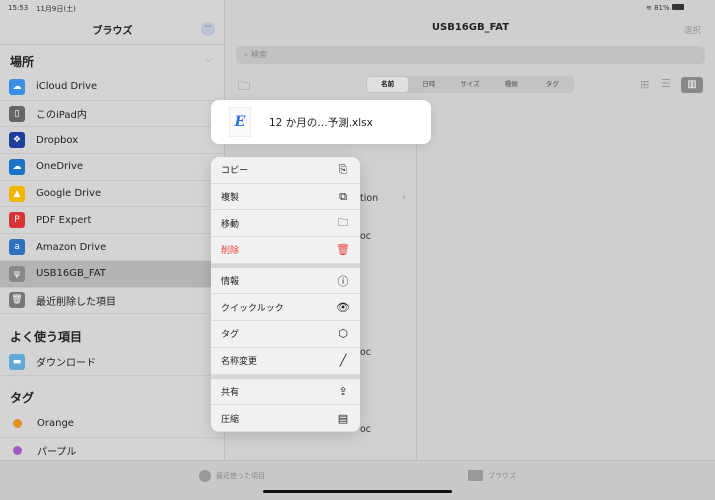  I want to click on tab-recents: 最近使った項目, so click(232, 476).